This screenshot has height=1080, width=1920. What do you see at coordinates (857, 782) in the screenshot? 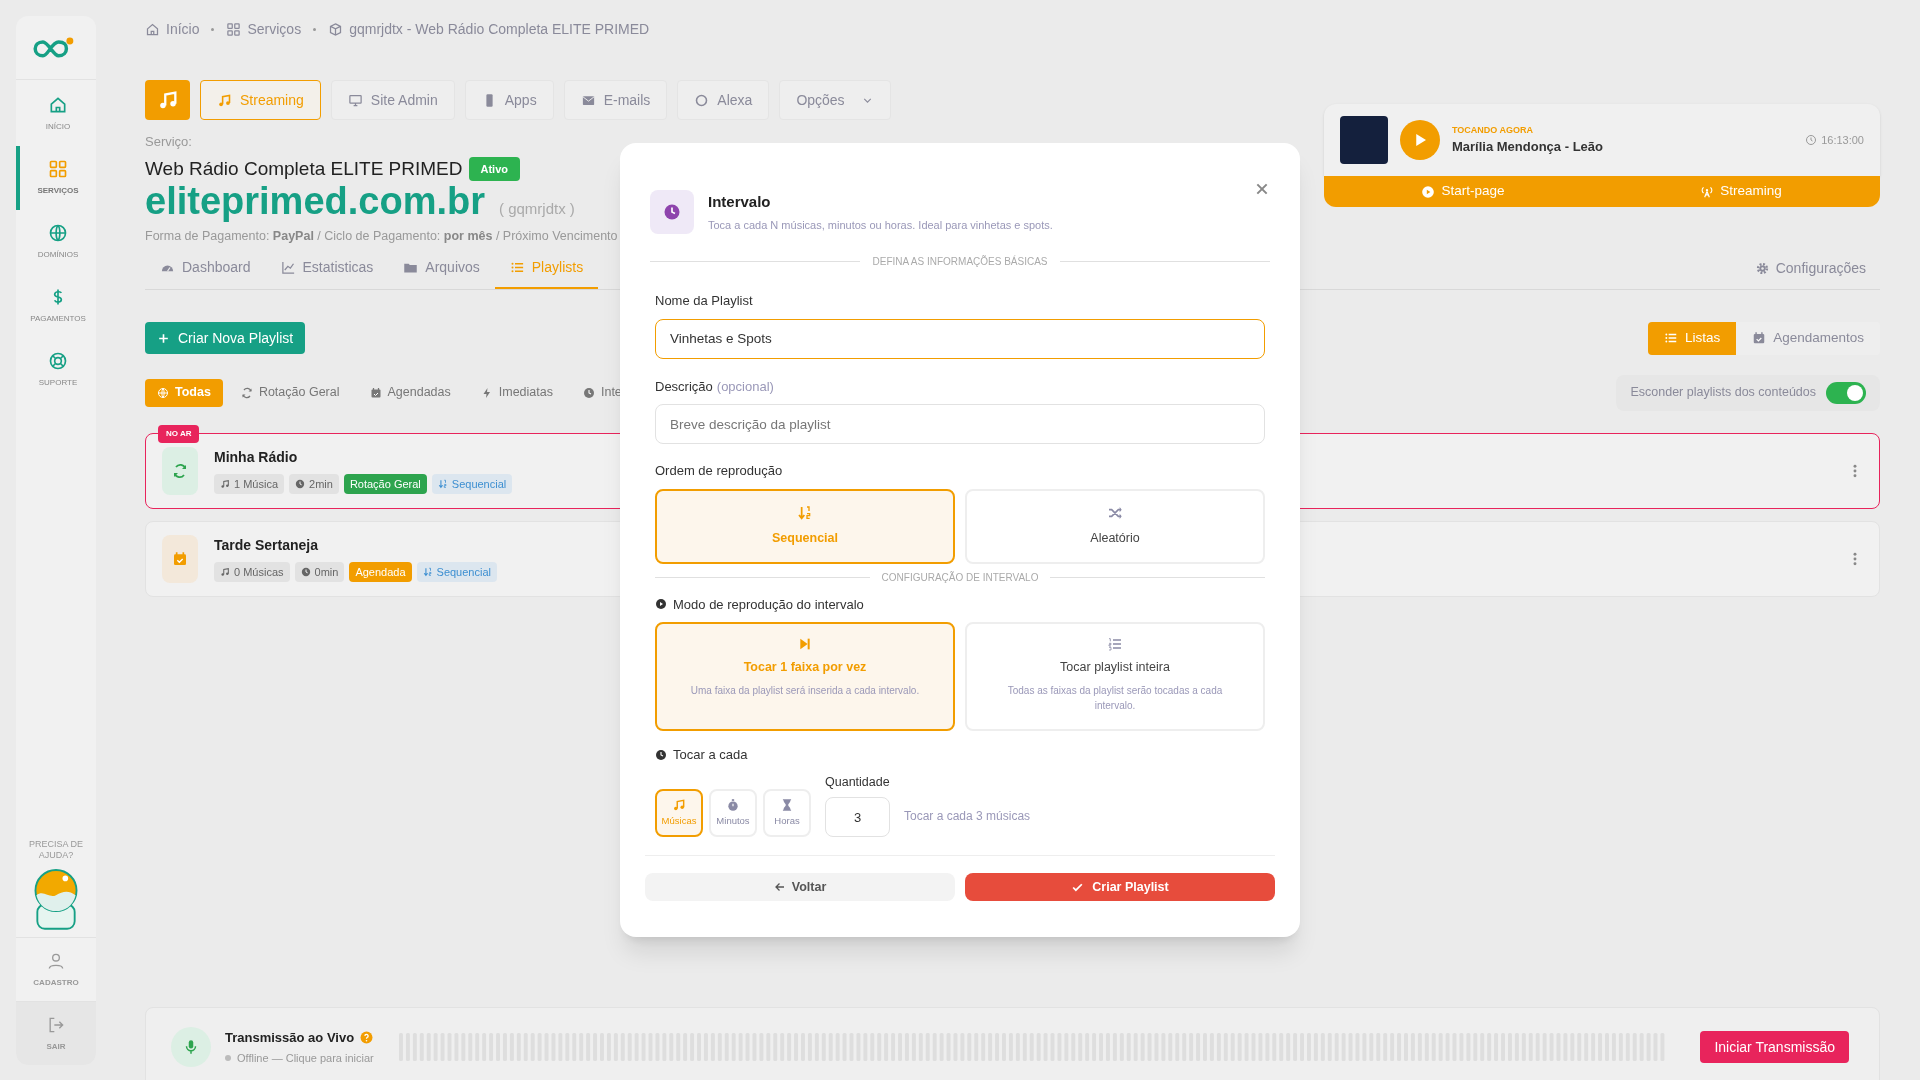
I see `field-label: Quantidade` at bounding box center [857, 782].